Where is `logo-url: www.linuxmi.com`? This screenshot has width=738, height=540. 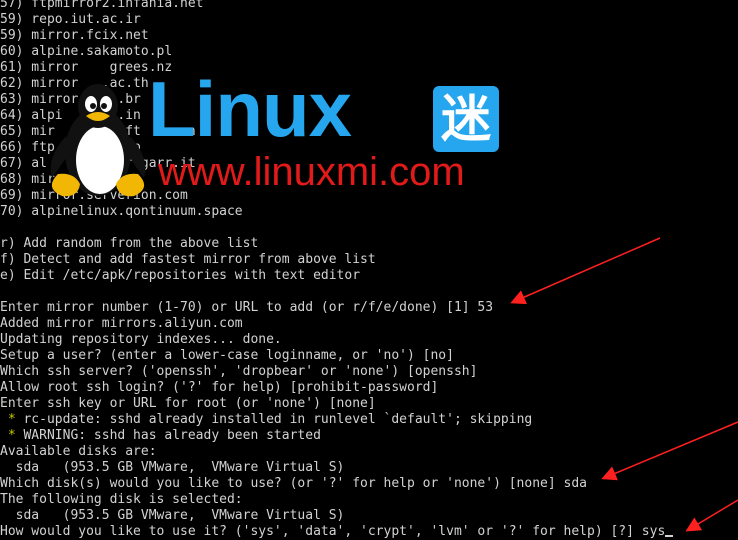 logo-url: www.linuxmi.com is located at coordinates (311, 172).